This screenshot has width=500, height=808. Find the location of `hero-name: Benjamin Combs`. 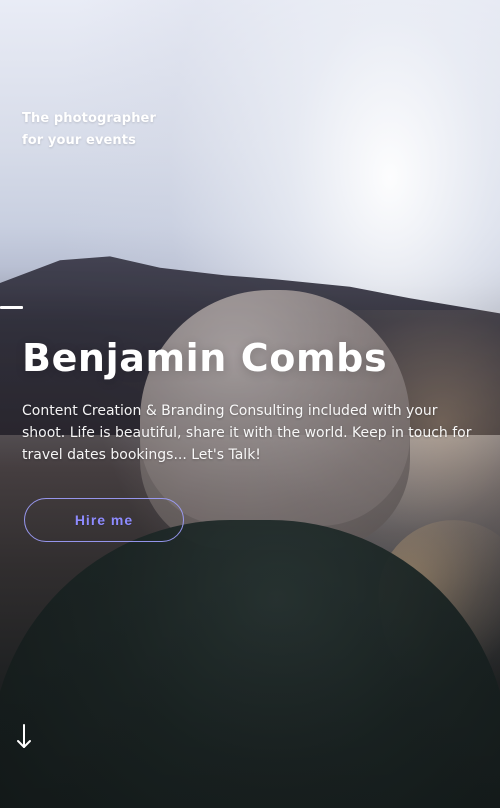

hero-name: Benjamin Combs is located at coordinates (205, 358).